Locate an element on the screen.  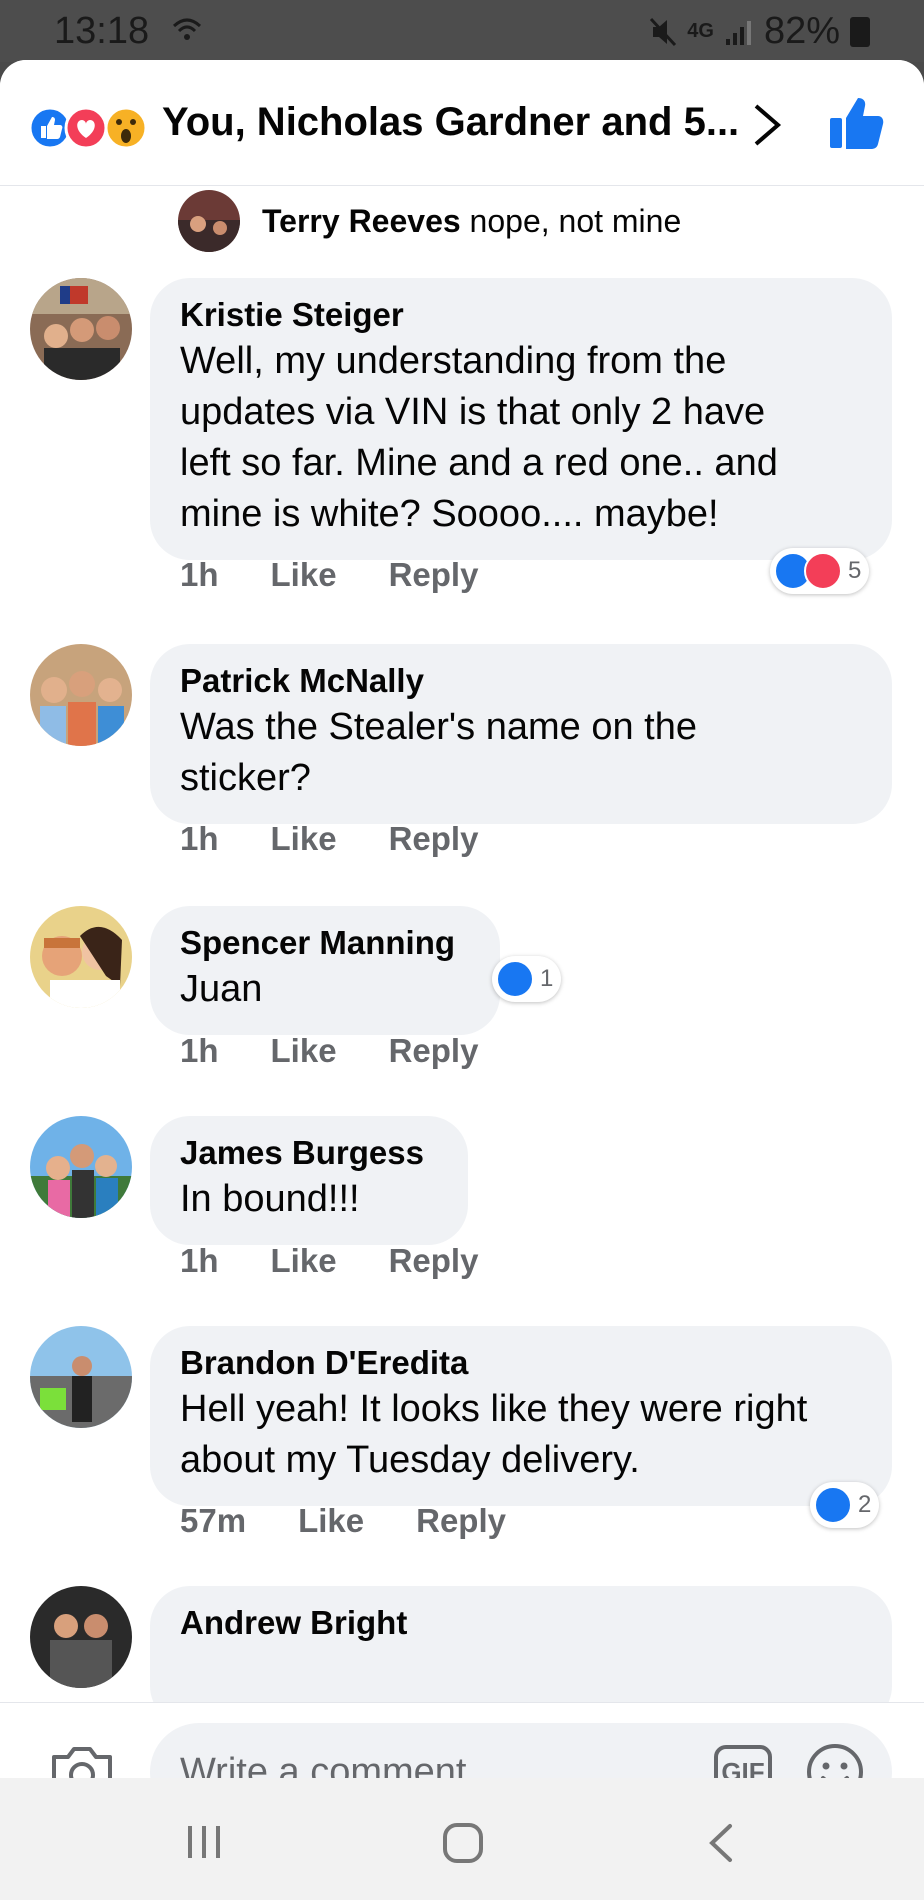
reaction-badge: 2 is located at coordinates (845, 1505).